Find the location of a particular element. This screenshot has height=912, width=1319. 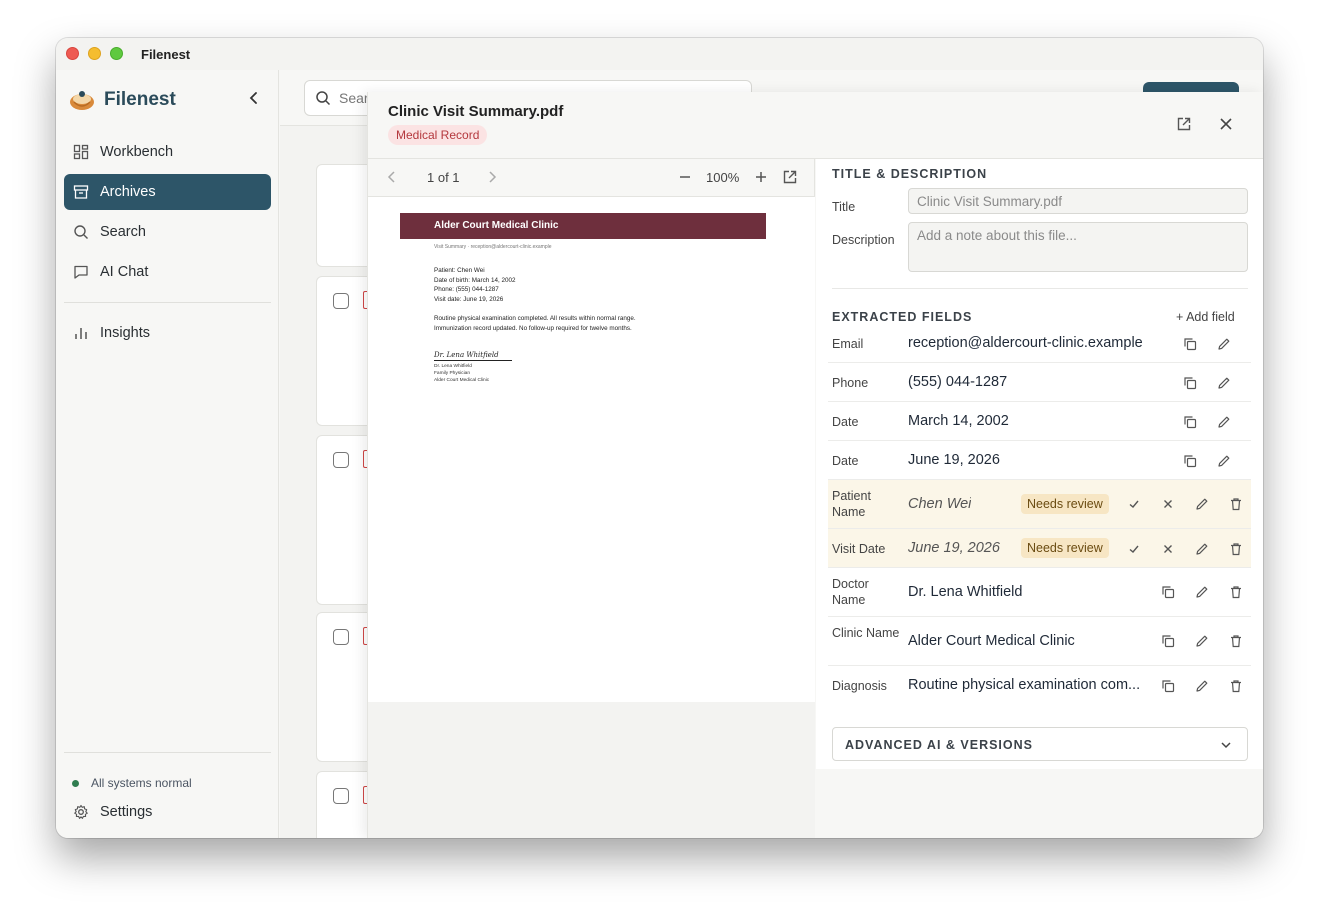

advanced-ai-accordion: ADVANCED AI & VERSIONS is located at coordinates (1040, 744).